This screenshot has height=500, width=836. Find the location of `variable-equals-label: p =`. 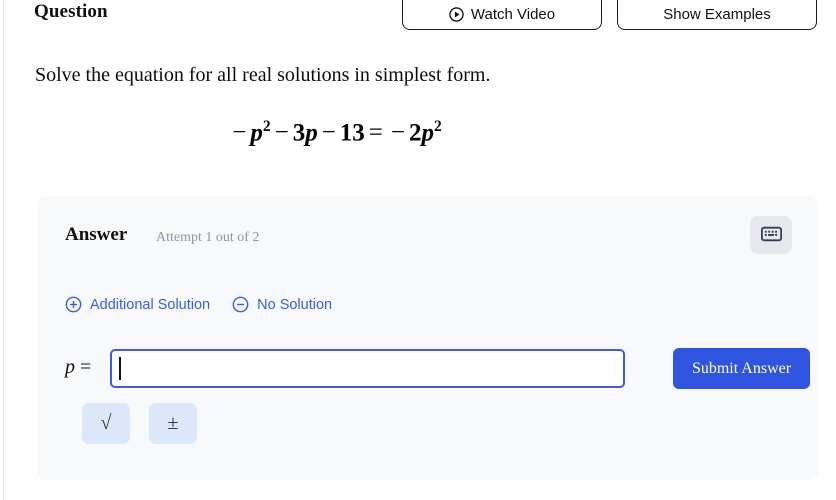

variable-equals-label: p = is located at coordinates (78, 367).